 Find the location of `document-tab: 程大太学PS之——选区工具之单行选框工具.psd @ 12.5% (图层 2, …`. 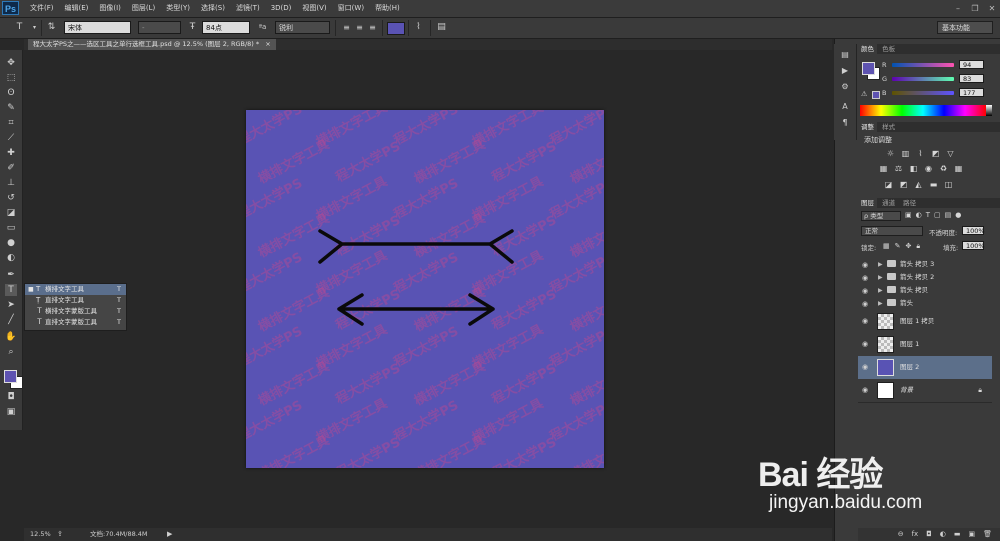

document-tab: 程大太学PS之——选区工具之单行选框工具.psd @ 12.5% (图层 2, … is located at coordinates (152, 44).